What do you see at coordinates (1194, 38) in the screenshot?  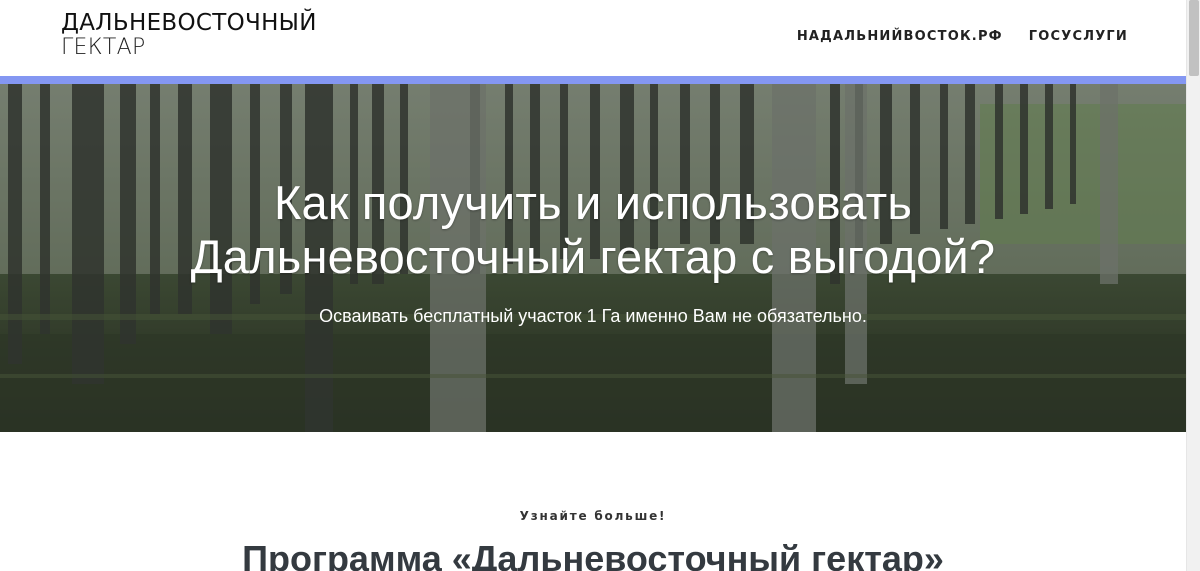 I see `scrollbar-thumb` at bounding box center [1194, 38].